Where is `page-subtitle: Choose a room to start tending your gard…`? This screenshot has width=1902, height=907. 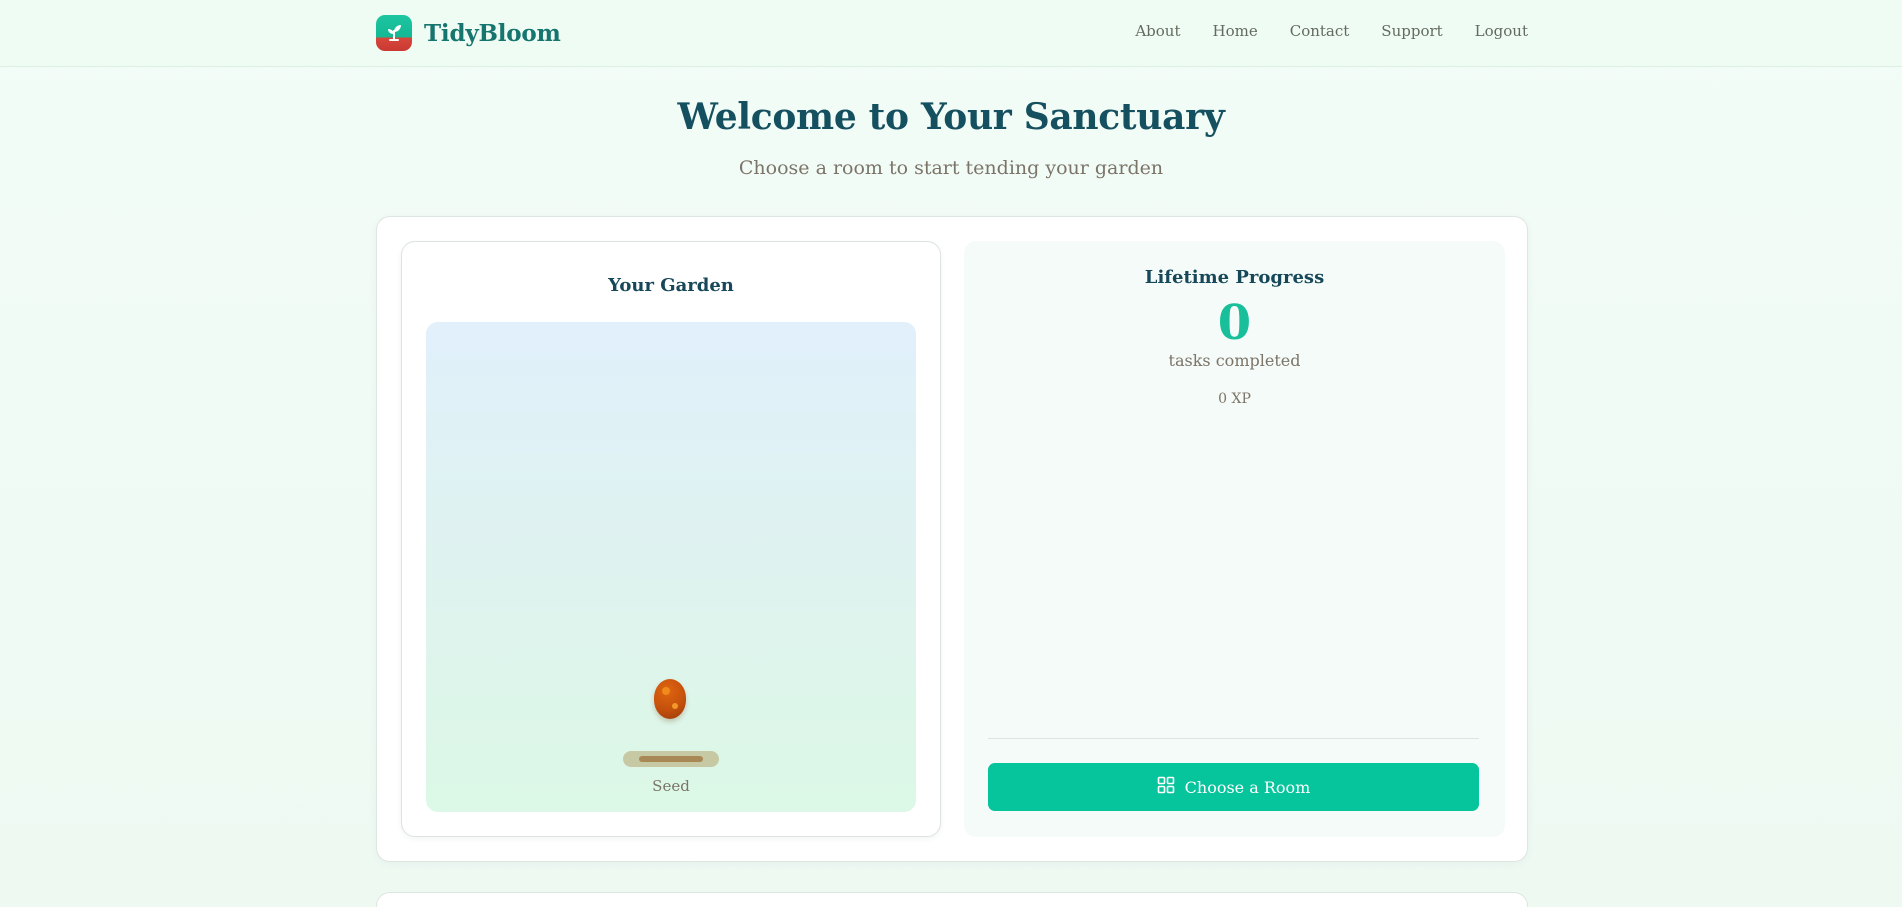 page-subtitle: Choose a room to start tending your gard… is located at coordinates (951, 168).